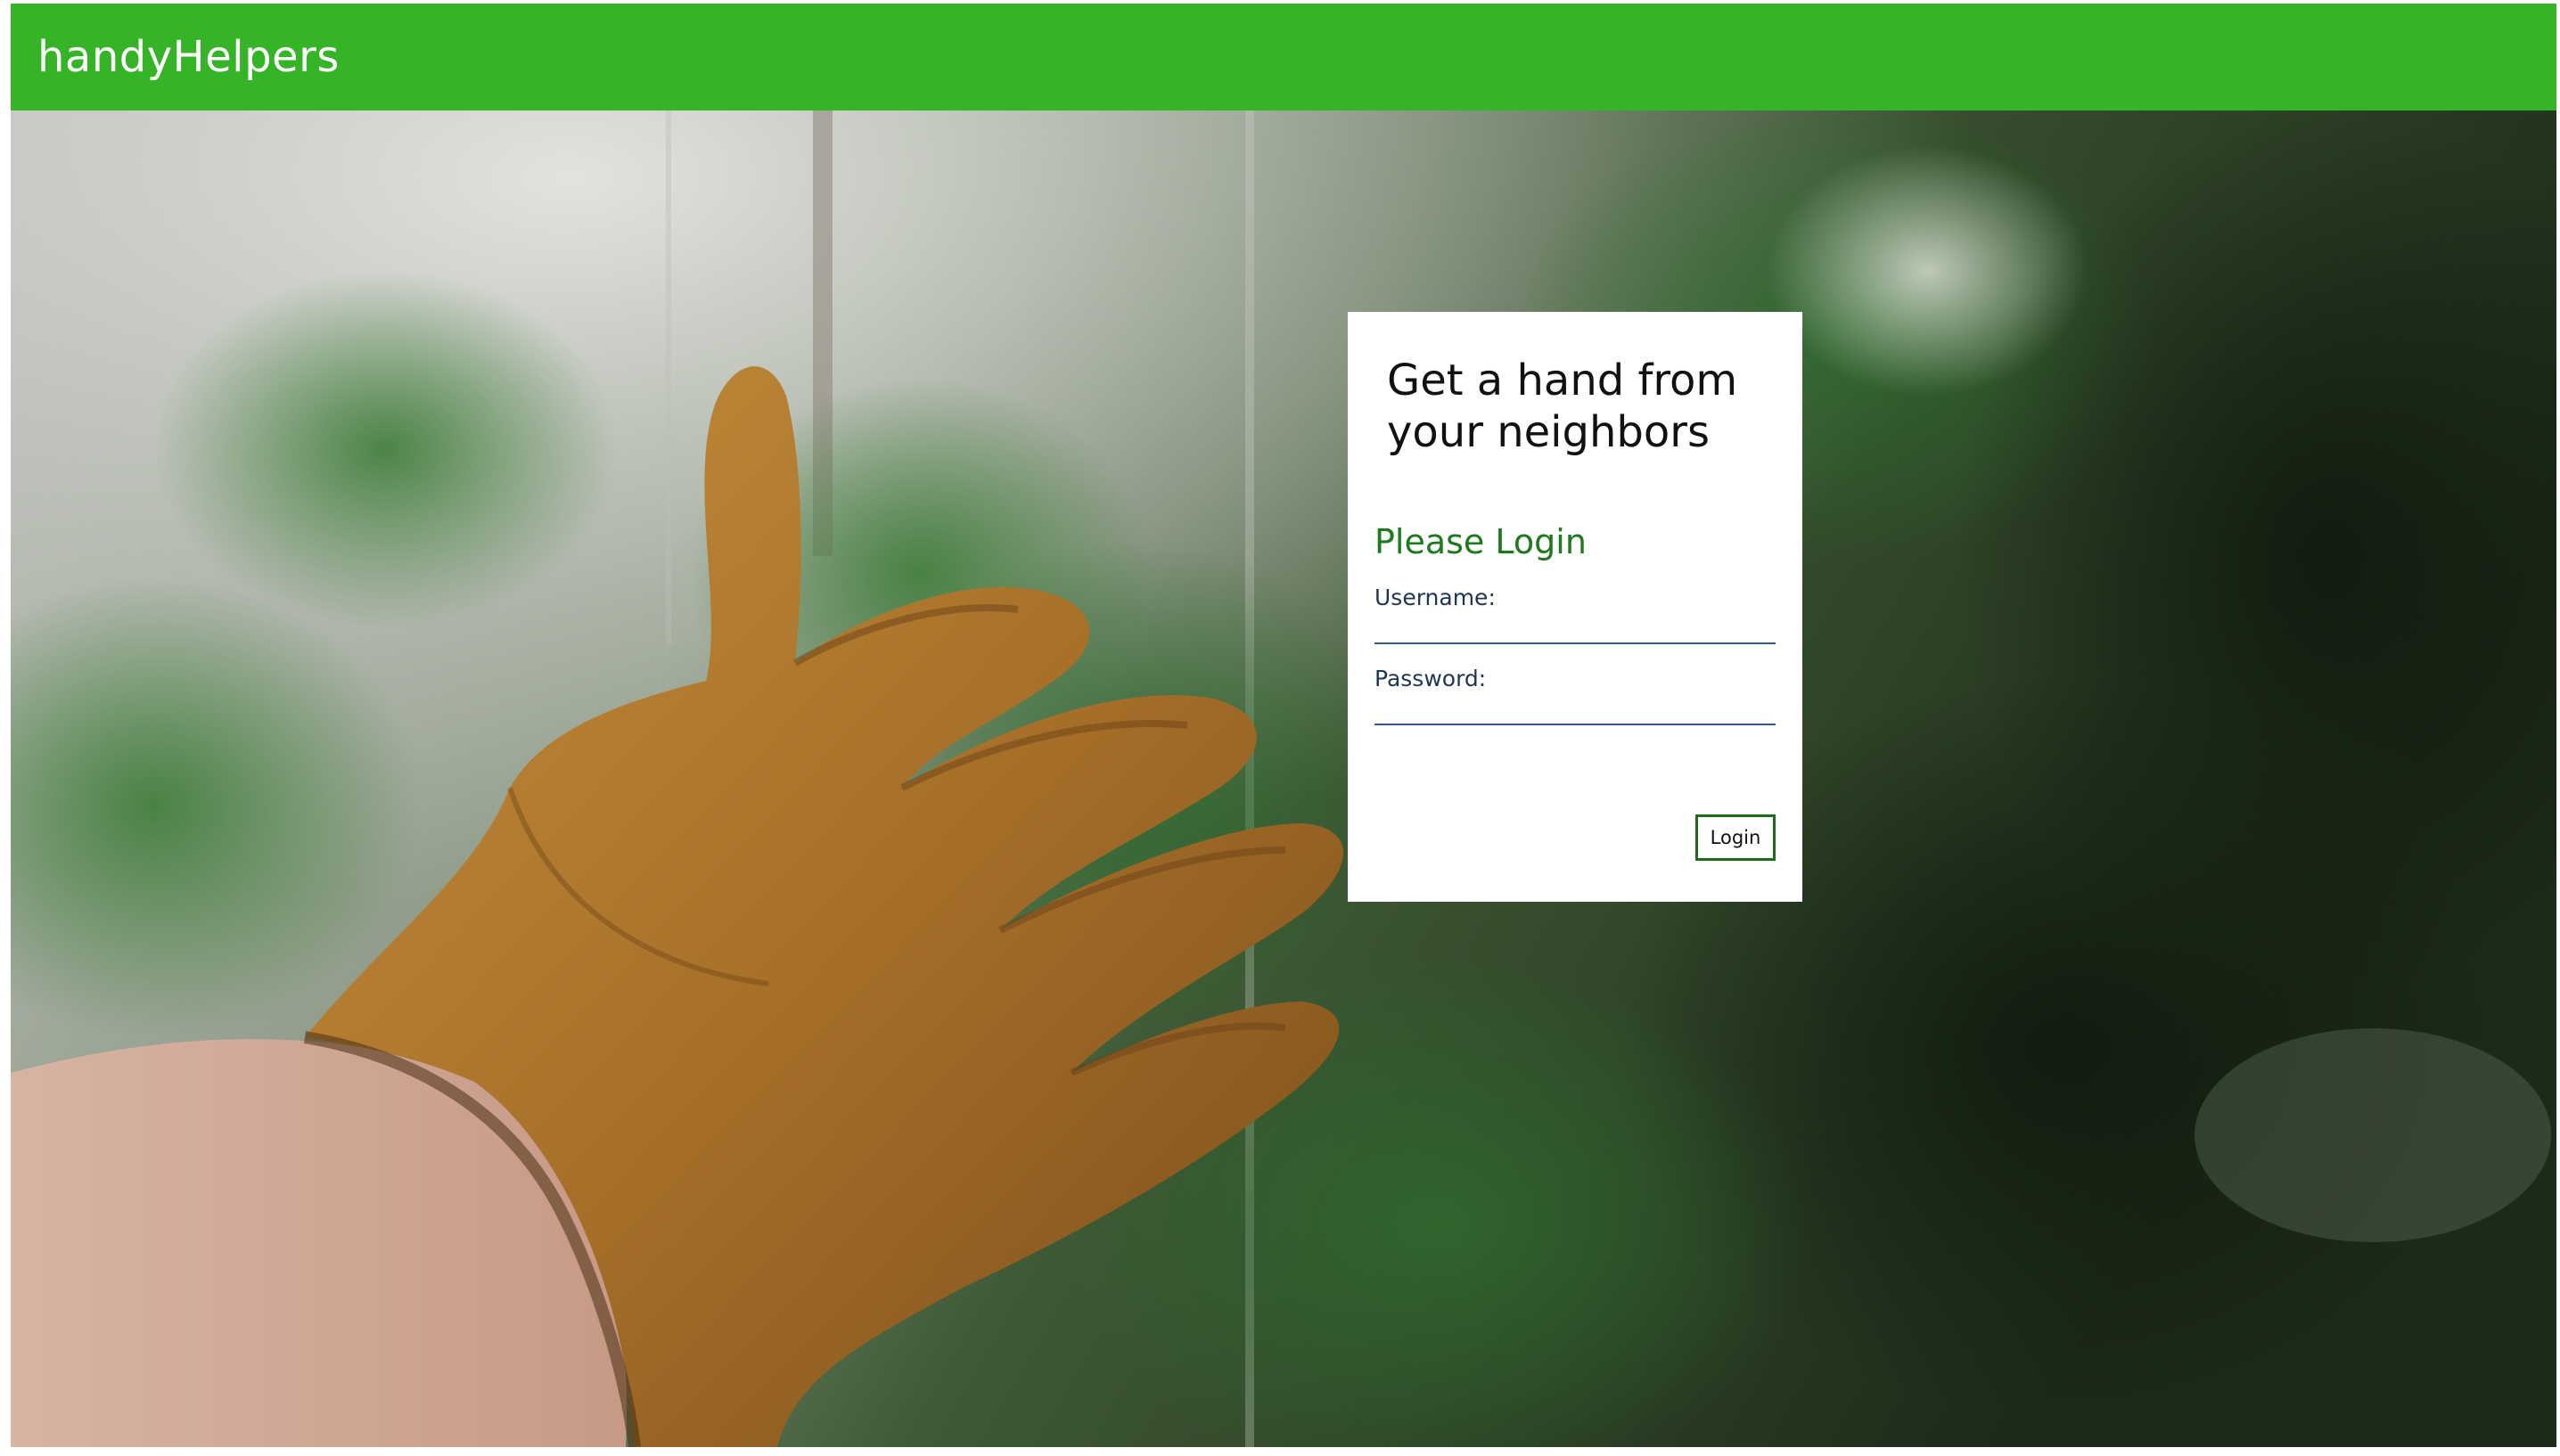  What do you see at coordinates (1480, 542) in the screenshot?
I see `login-title: Please Login` at bounding box center [1480, 542].